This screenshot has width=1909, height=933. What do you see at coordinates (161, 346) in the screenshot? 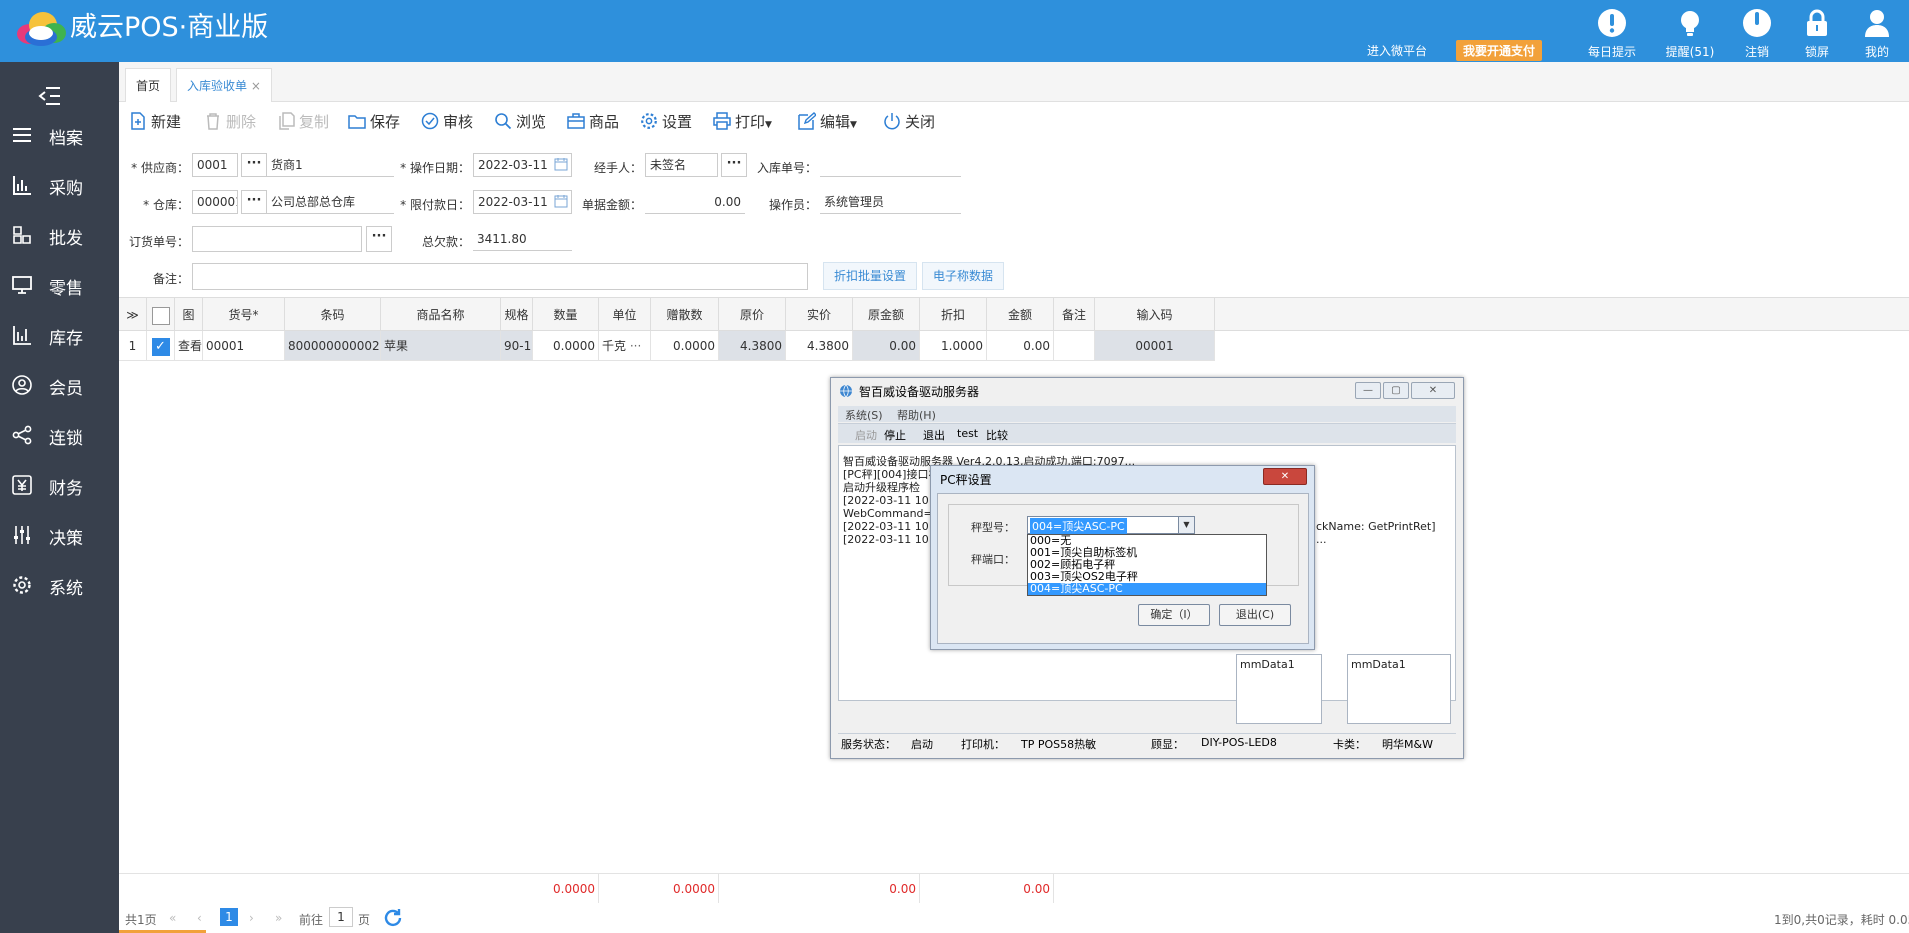
I see `row-checkbox: ✓` at bounding box center [161, 346].